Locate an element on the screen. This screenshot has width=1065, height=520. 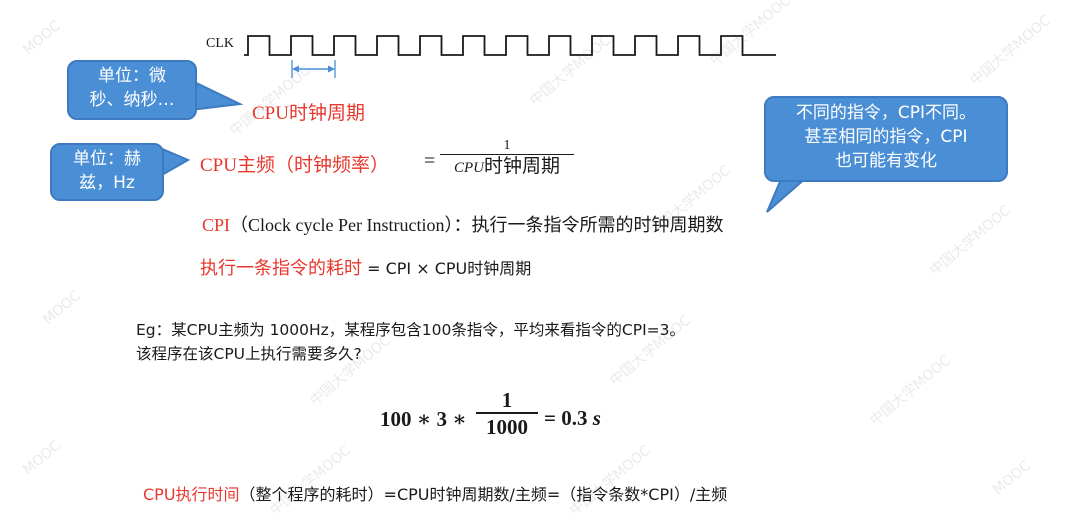
frequency-fraction: 1 CPU时钟周期 is located at coordinates (507, 159).